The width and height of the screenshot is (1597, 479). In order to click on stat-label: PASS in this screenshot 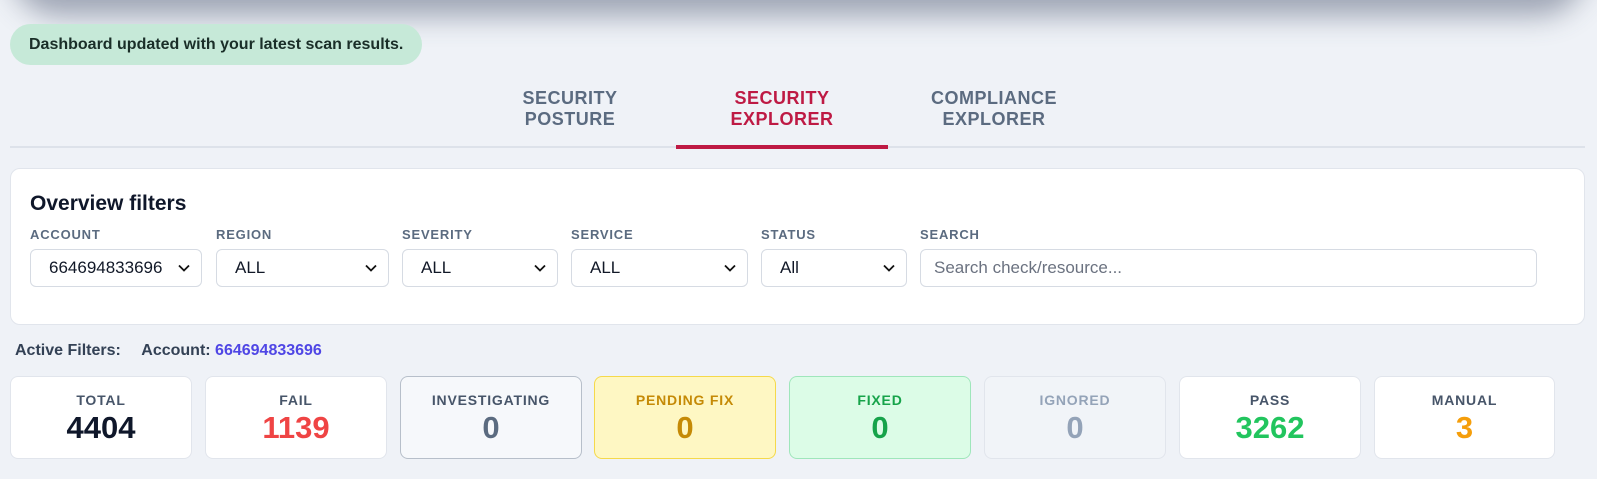, I will do `click(1270, 400)`.